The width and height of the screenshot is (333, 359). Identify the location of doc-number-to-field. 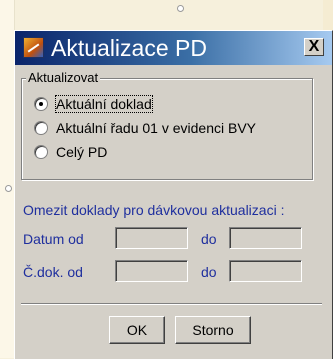
(265, 271).